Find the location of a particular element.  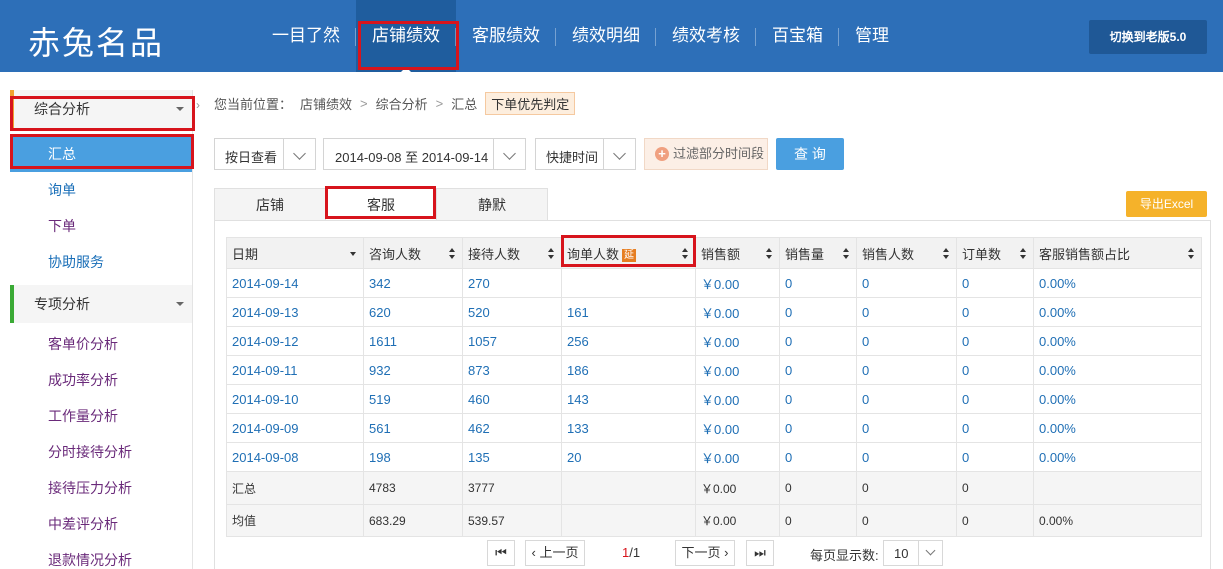

table-cell: 2014-09-08 is located at coordinates (295, 457).